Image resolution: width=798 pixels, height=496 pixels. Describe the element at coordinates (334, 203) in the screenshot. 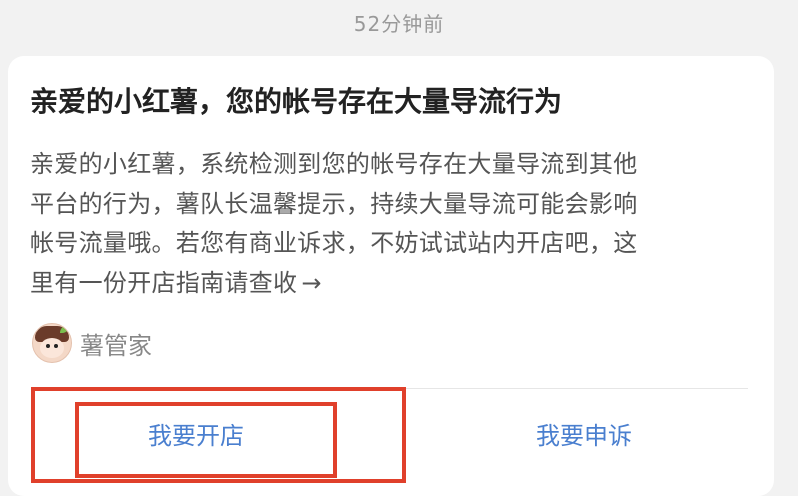

I see `body-line: 平台的行为，薯队长温馨提示，持续大量导流可能会影响` at that location.